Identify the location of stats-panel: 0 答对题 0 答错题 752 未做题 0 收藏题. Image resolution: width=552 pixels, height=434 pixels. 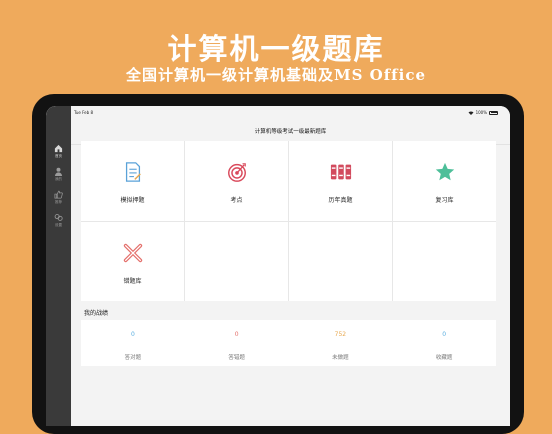
(288, 343).